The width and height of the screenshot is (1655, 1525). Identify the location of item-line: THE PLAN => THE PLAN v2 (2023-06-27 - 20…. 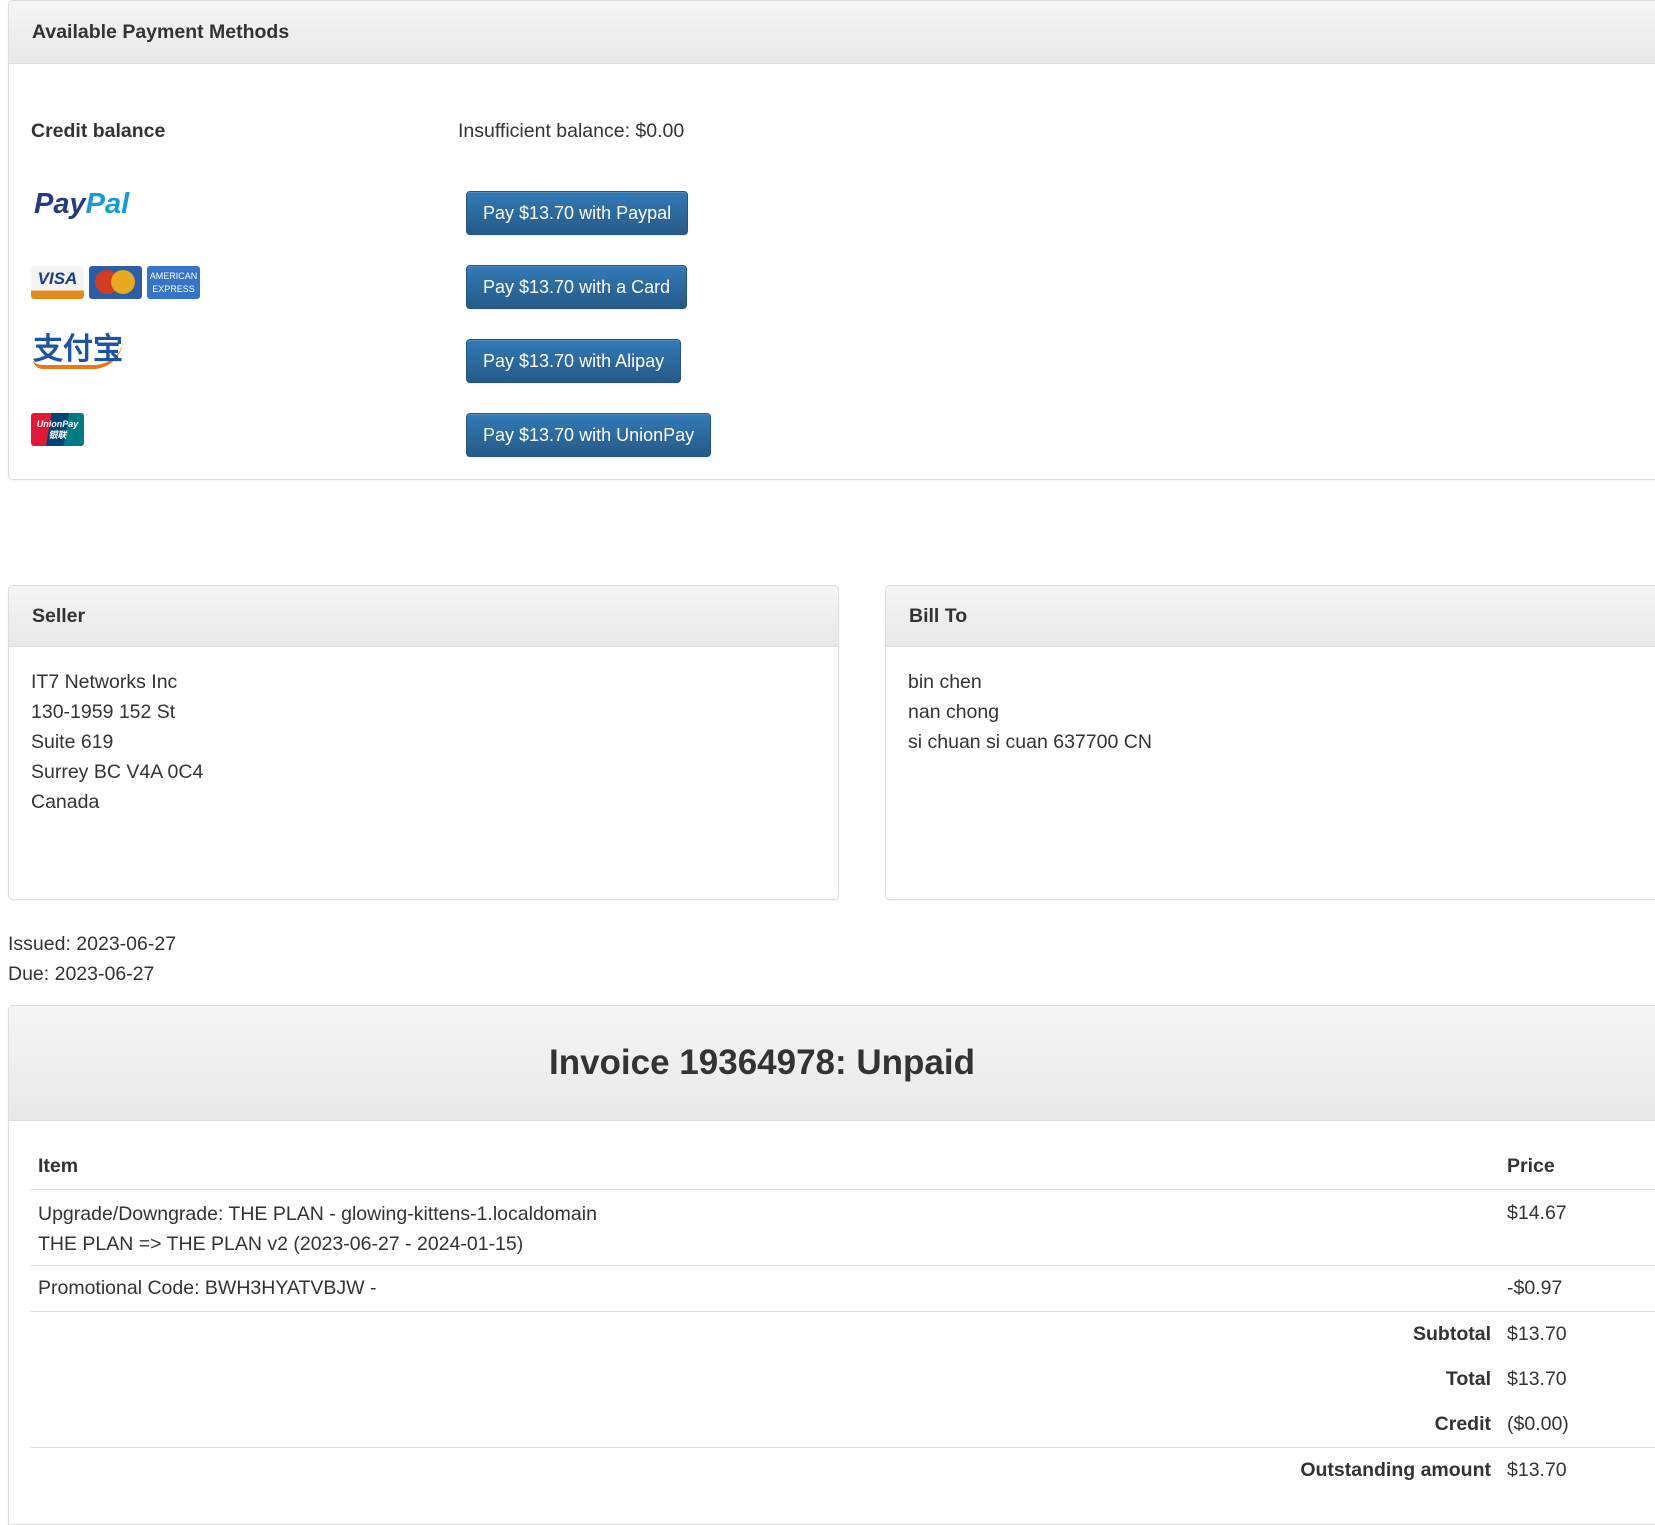
(281, 1244).